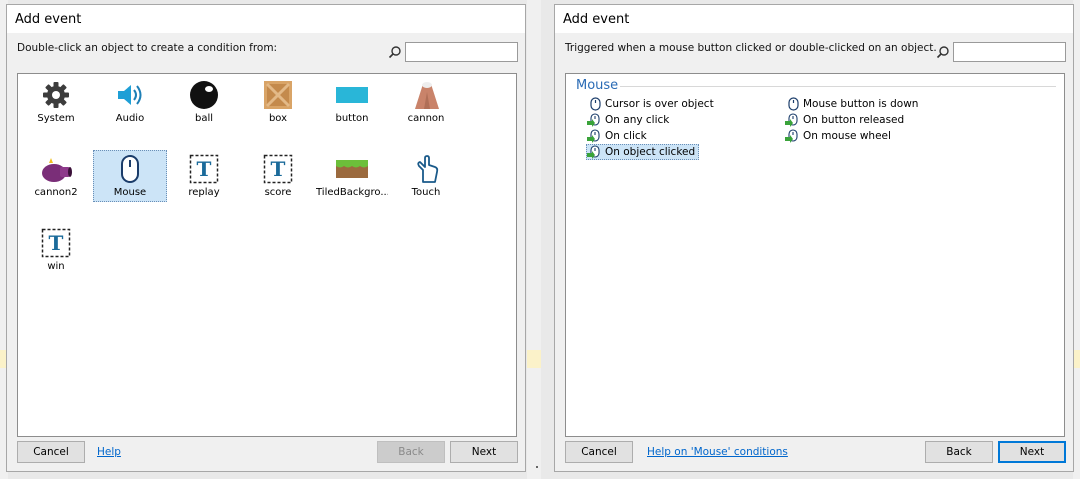  Describe the element at coordinates (534, 239) in the screenshot. I see `background-window-strip-middle` at that location.